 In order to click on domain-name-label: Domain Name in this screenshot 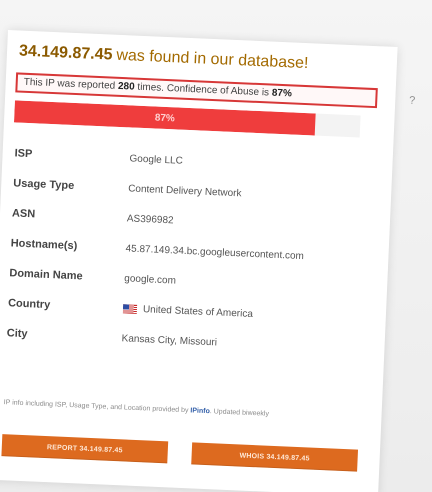, I will do `click(46, 275)`.